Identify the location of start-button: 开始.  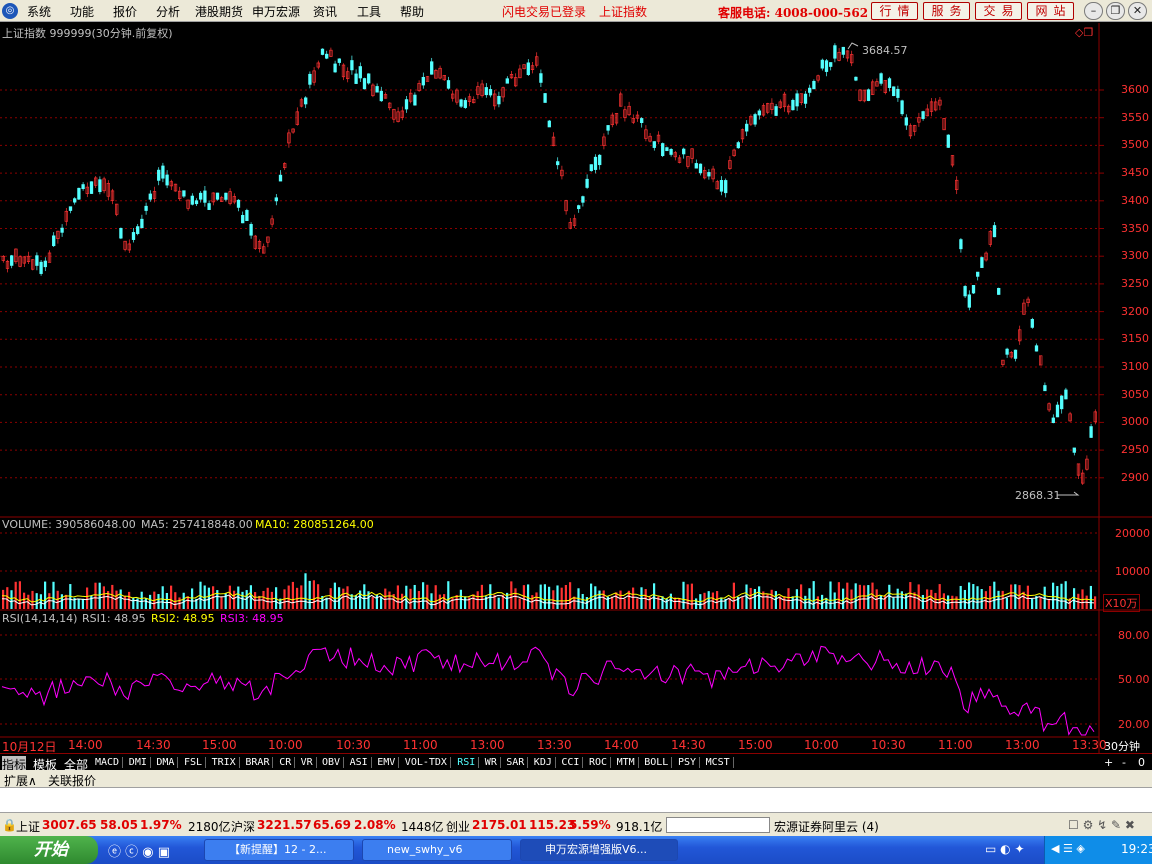
(49, 850).